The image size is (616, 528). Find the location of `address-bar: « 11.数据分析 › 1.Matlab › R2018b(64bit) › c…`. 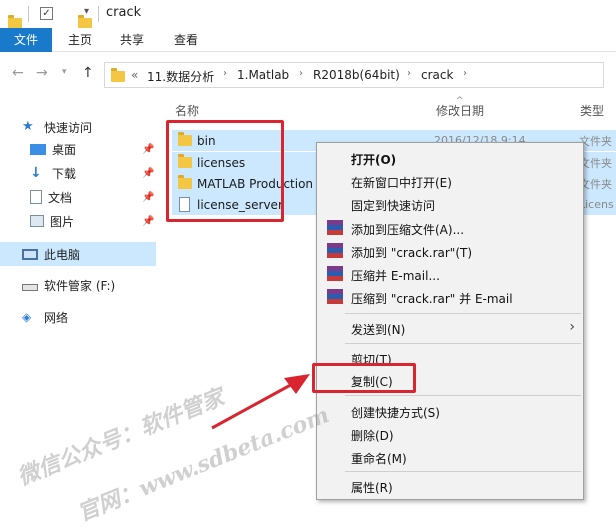

address-bar: « 11.数据分析 › 1.Matlab › R2018b(64bit) › c… is located at coordinates (354, 75).